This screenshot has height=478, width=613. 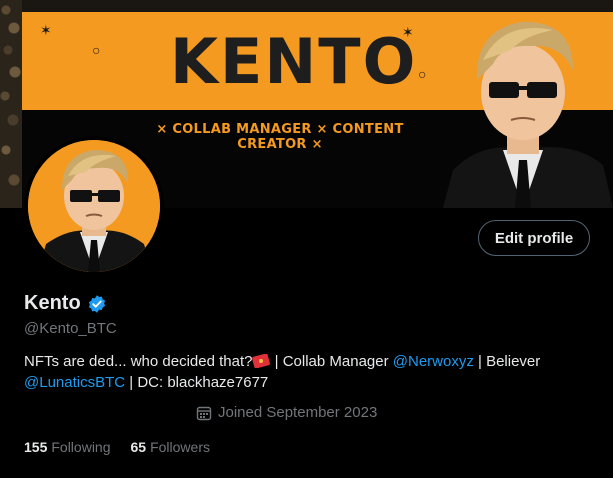 What do you see at coordinates (534, 238) in the screenshot?
I see `edit-profile-button: Edit profile` at bounding box center [534, 238].